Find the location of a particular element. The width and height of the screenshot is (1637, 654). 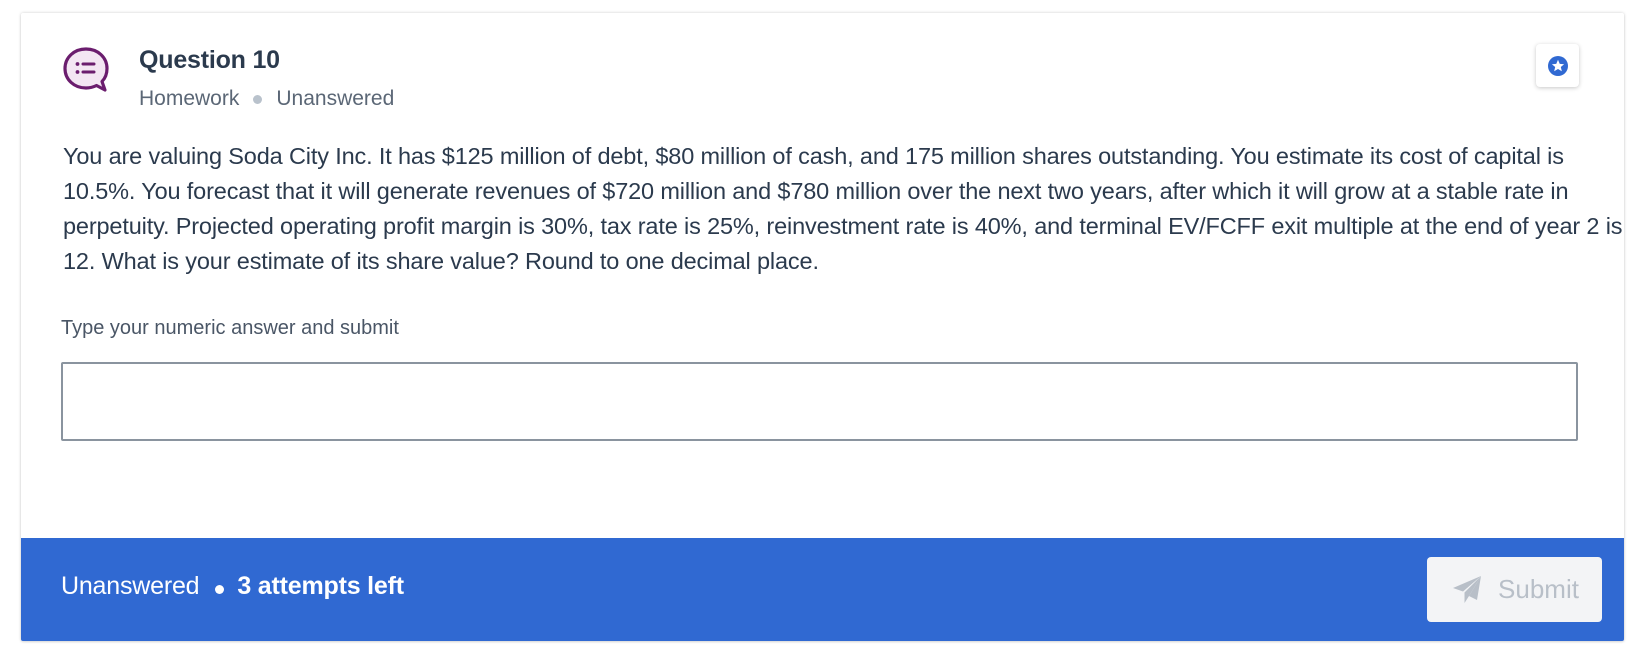

submit-button: Submit is located at coordinates (1514, 589).